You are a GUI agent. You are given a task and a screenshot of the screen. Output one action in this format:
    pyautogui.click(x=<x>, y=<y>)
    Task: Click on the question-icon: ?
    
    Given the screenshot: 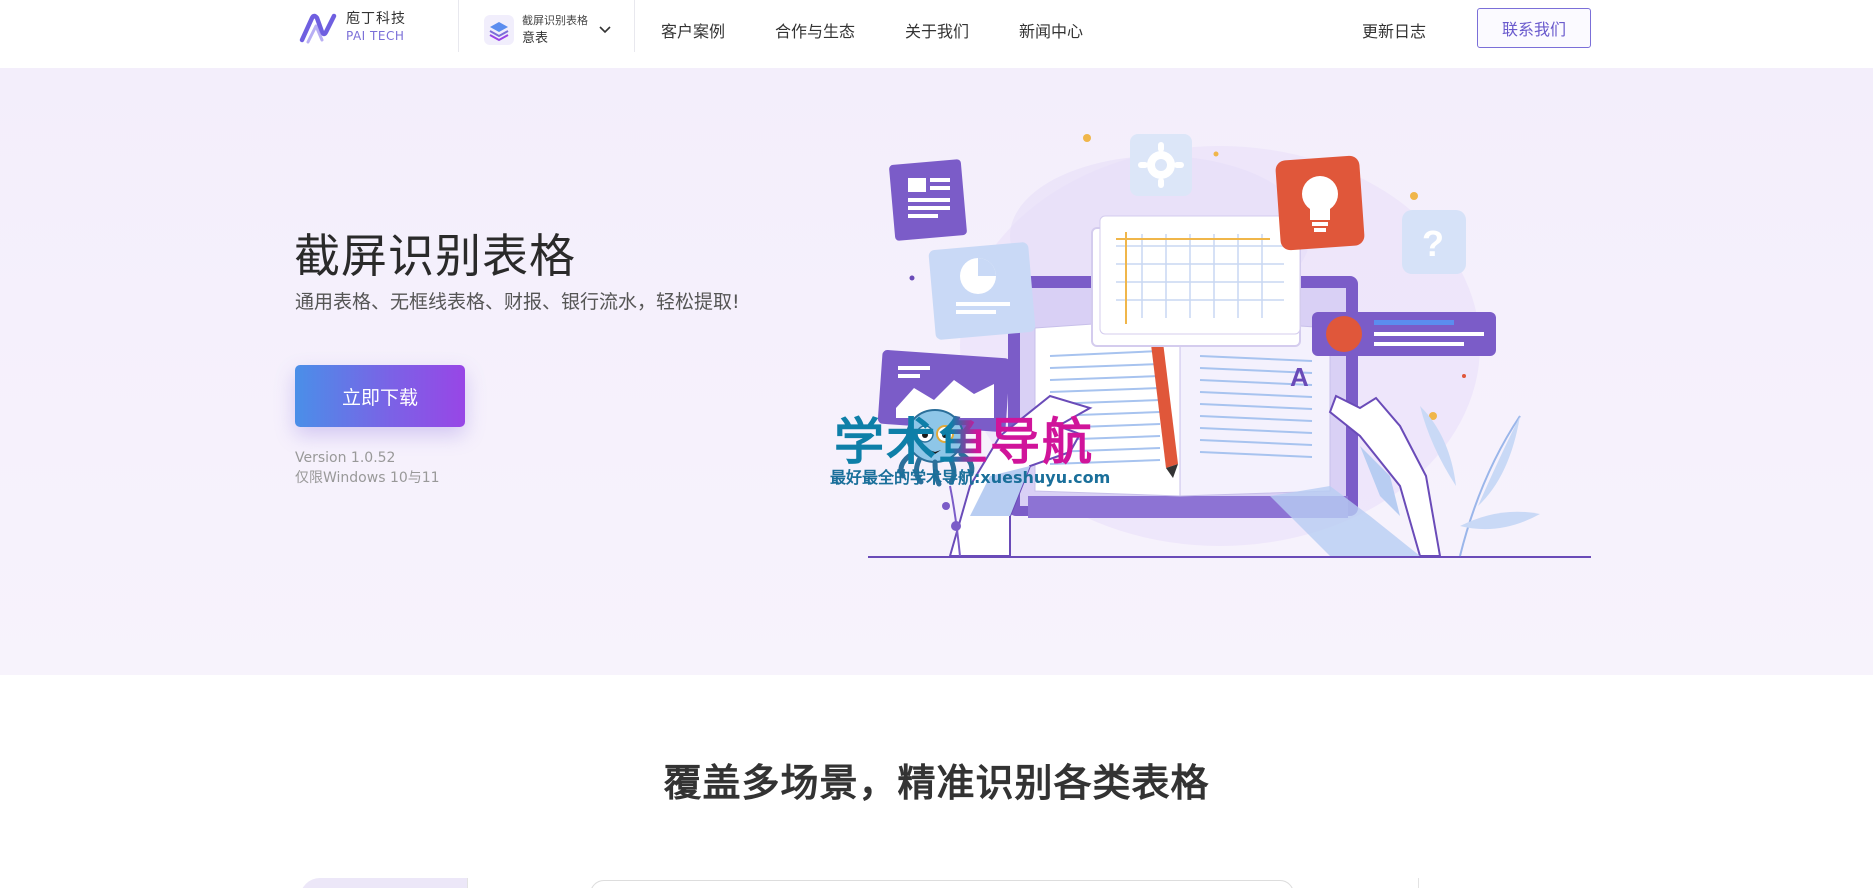 What is the action you would take?
    pyautogui.click(x=1433, y=243)
    